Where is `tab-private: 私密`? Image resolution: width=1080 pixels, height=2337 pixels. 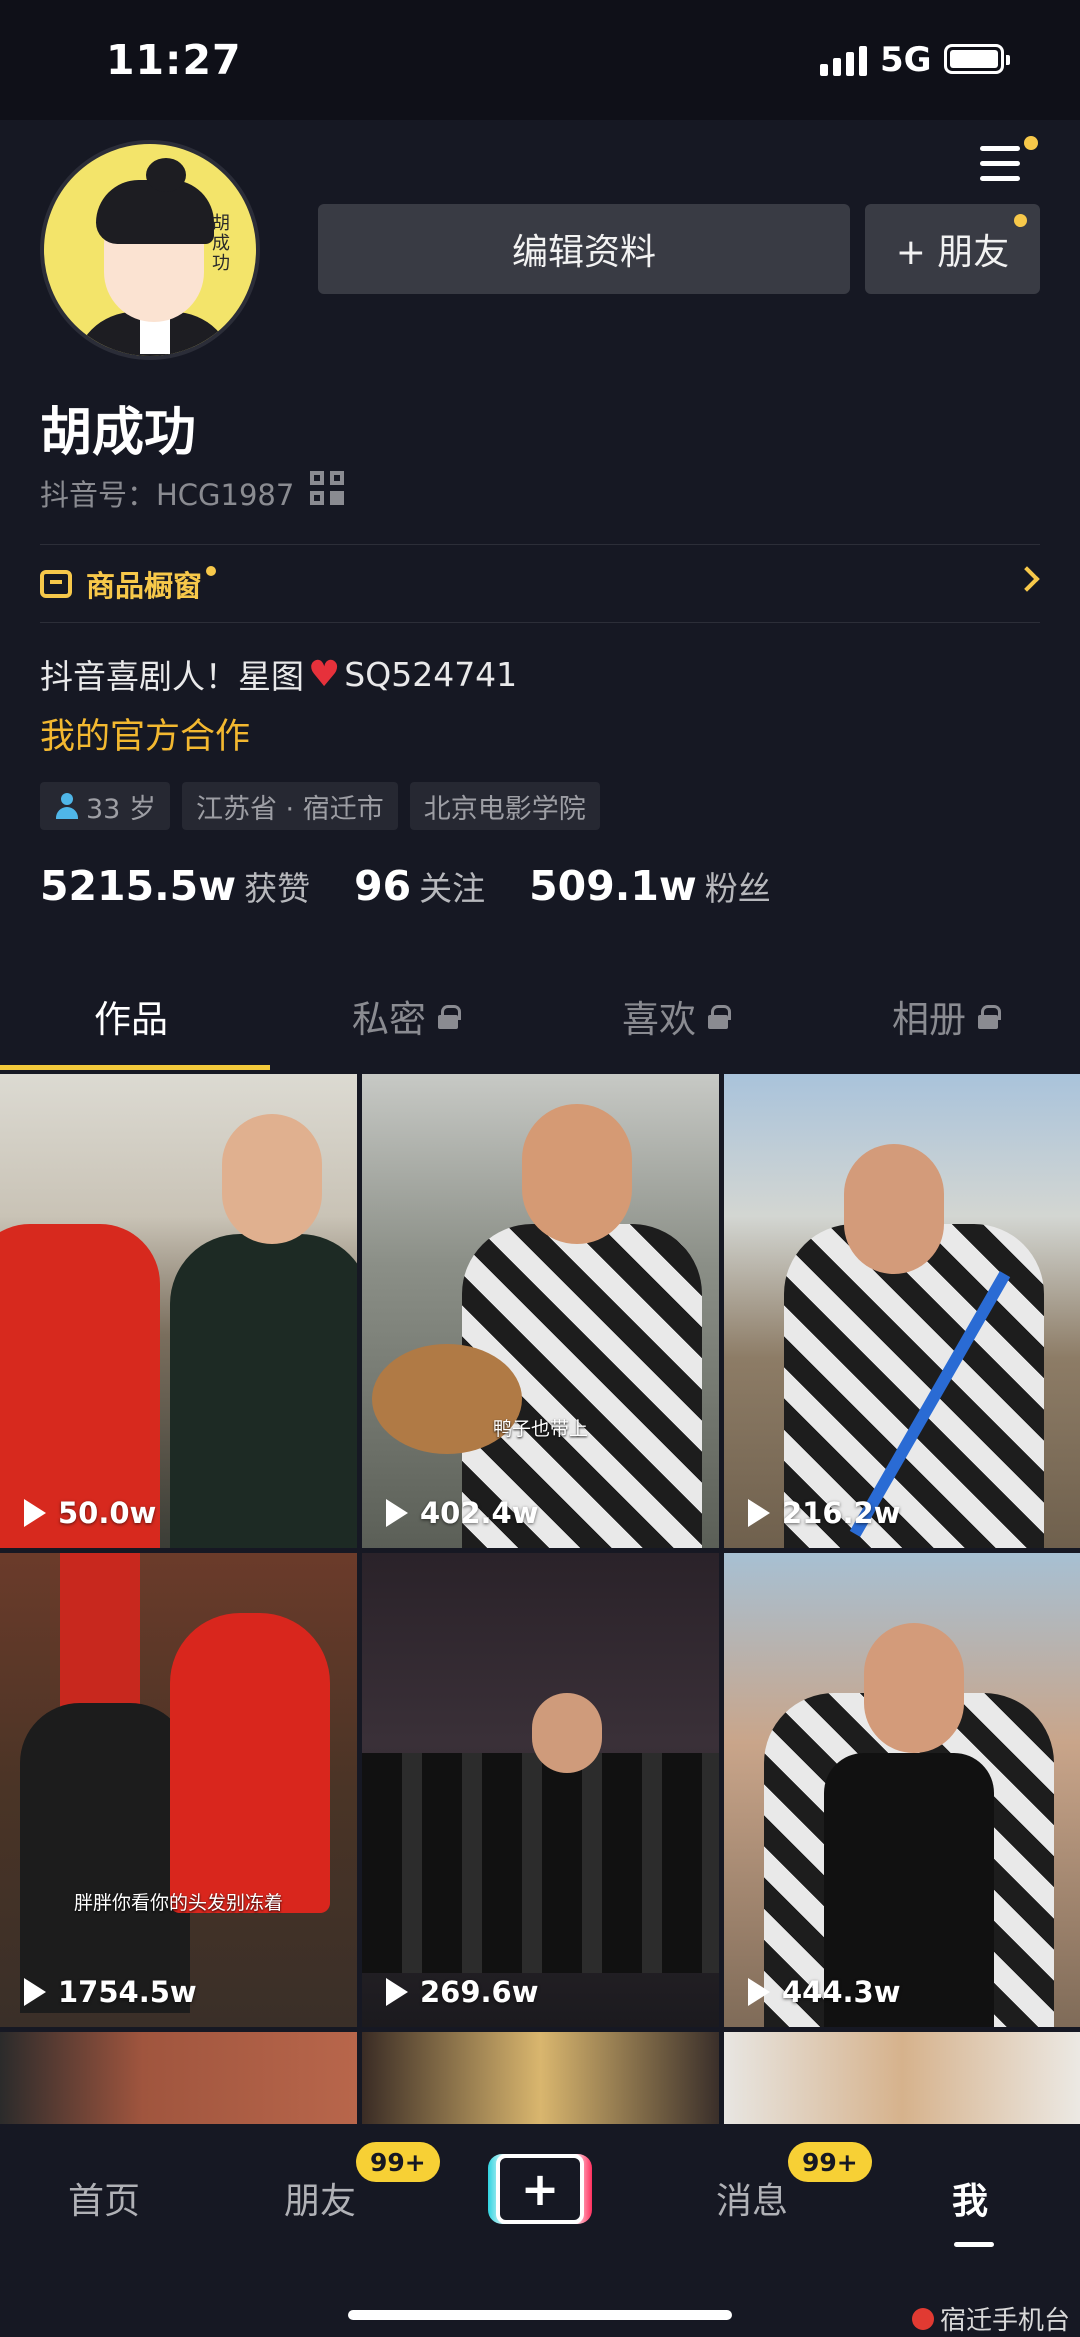
tab-private: 私密 is located at coordinates (405, 1016).